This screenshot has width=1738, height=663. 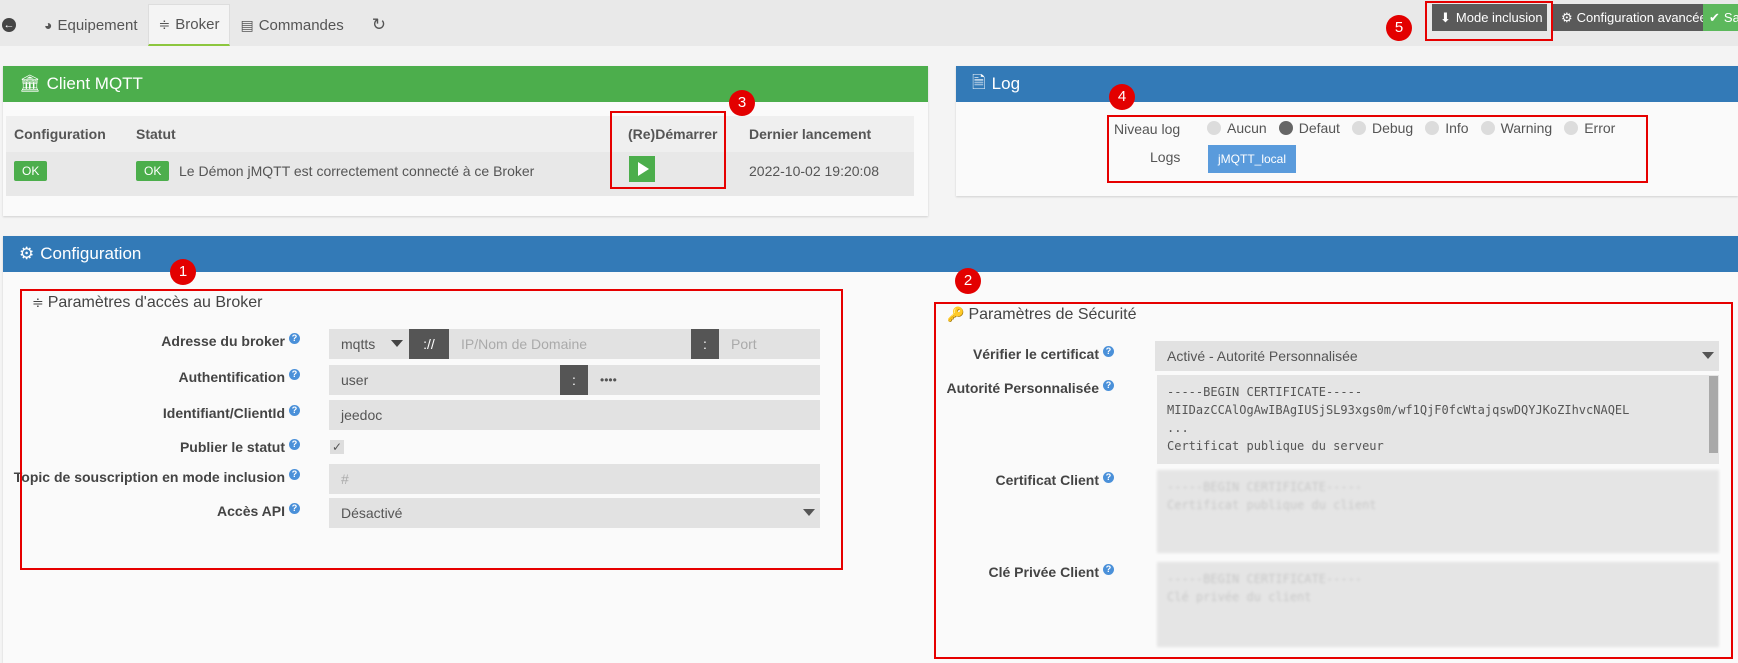 I want to click on col-header-configuration: Configuration, so click(x=60, y=134).